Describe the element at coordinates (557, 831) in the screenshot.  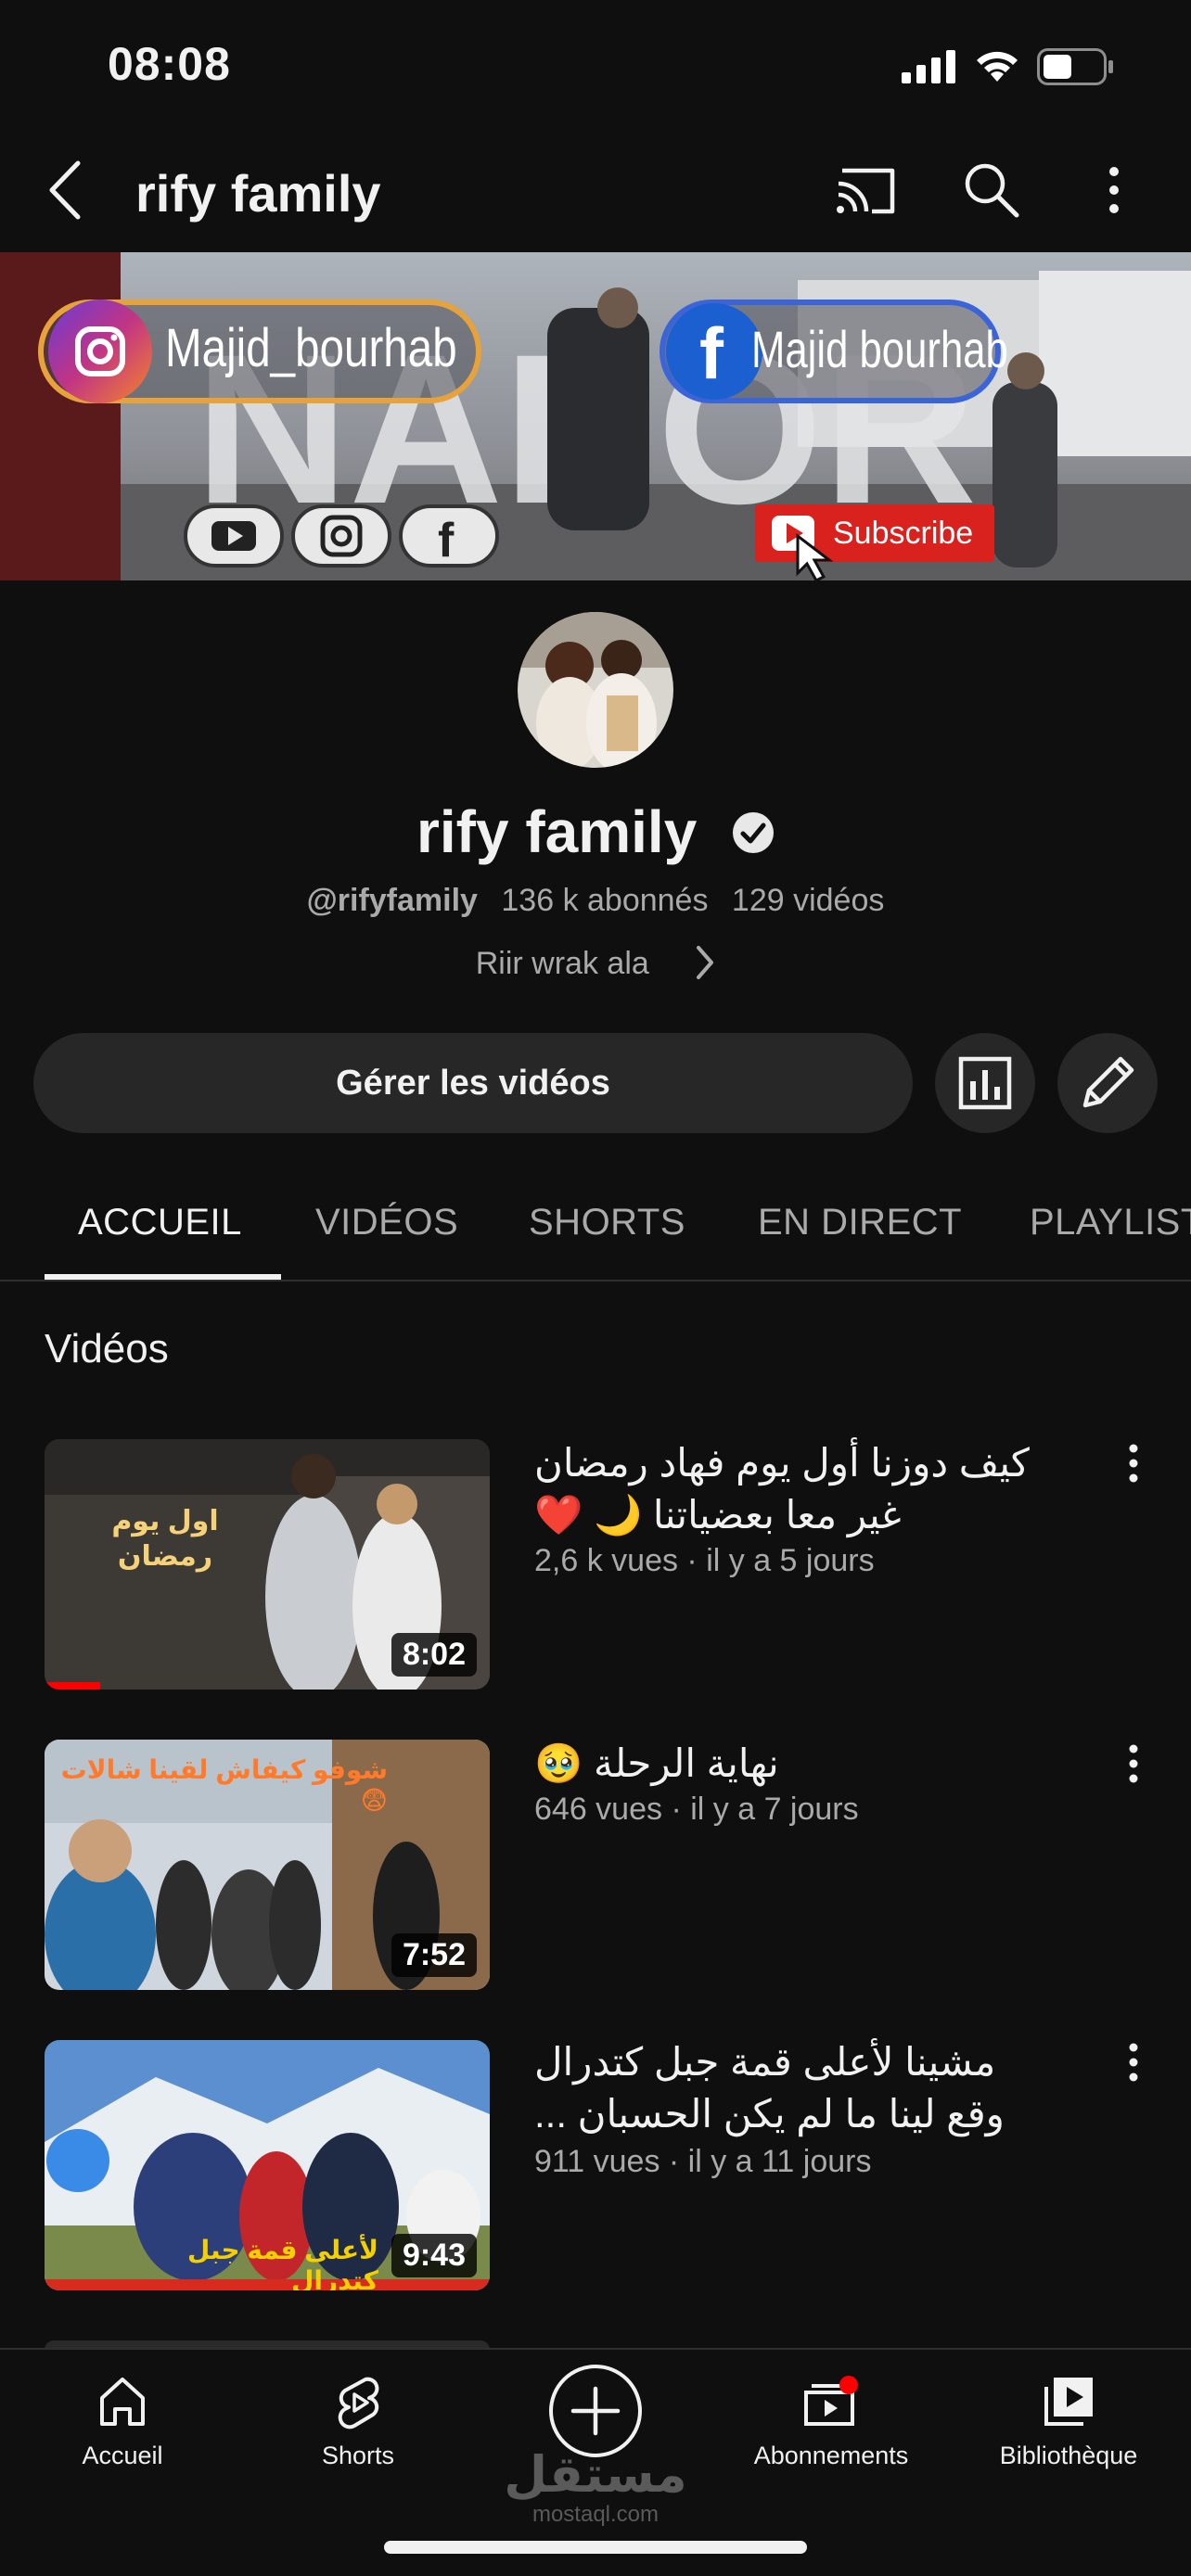
I see `channel-name: rify family` at that location.